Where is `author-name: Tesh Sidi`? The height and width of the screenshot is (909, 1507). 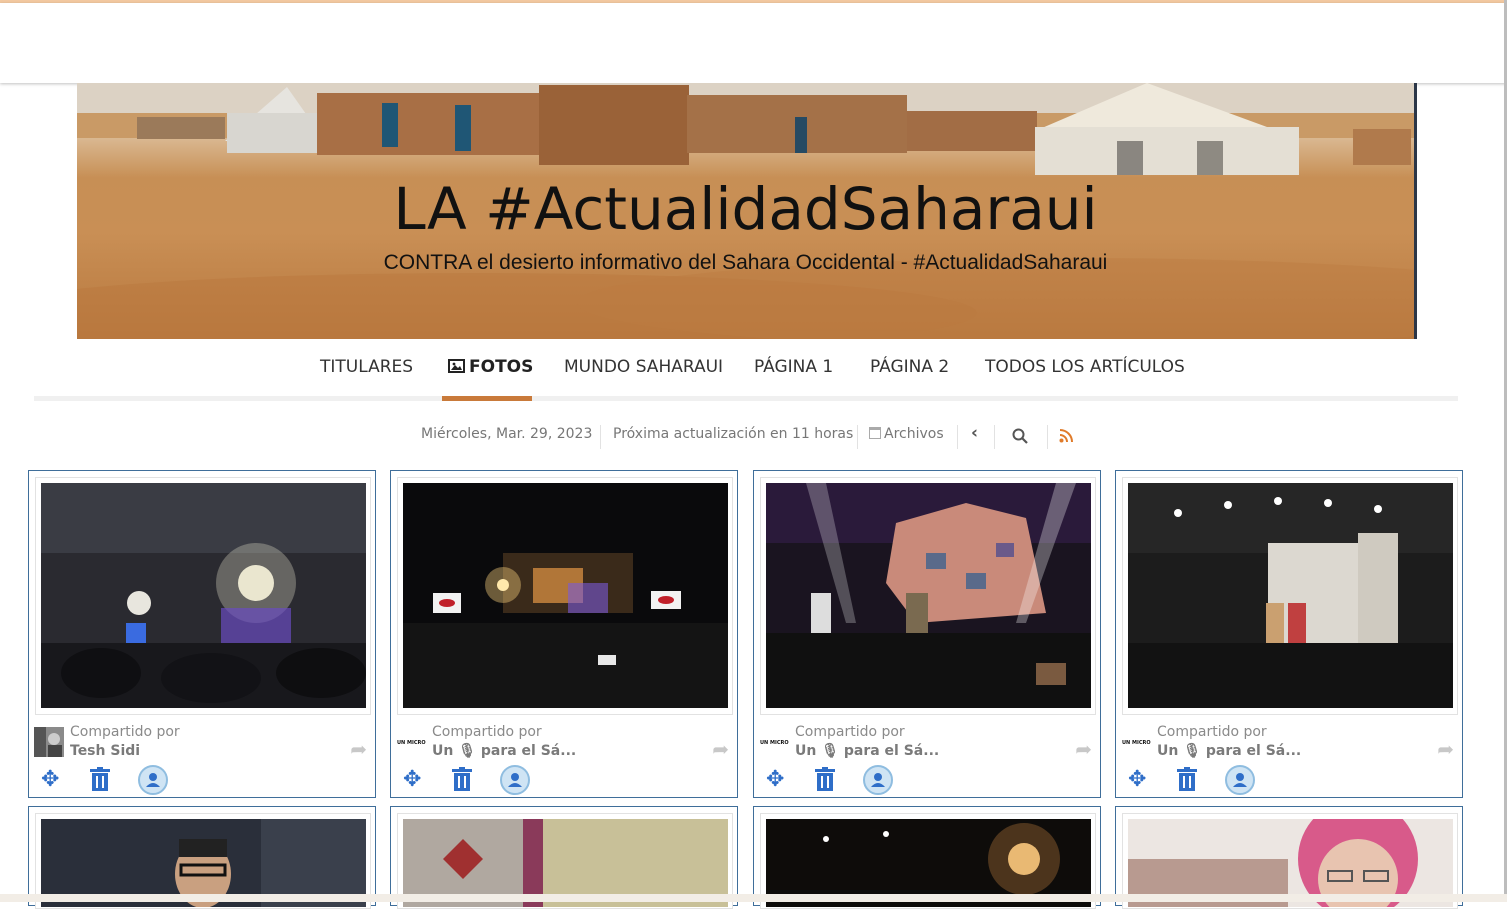 author-name: Tesh Sidi is located at coordinates (105, 751).